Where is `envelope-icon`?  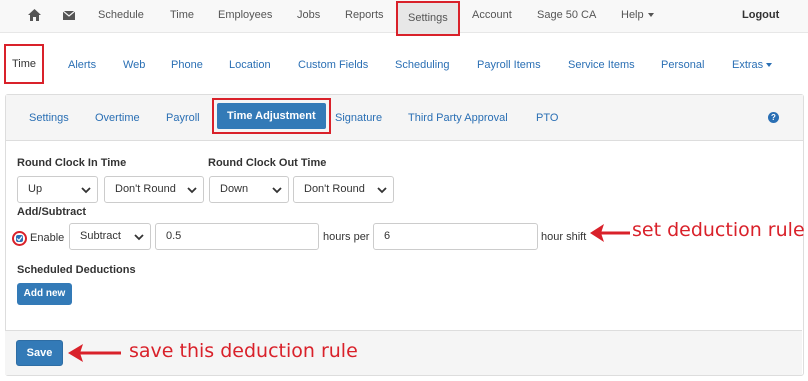 envelope-icon is located at coordinates (69, 16).